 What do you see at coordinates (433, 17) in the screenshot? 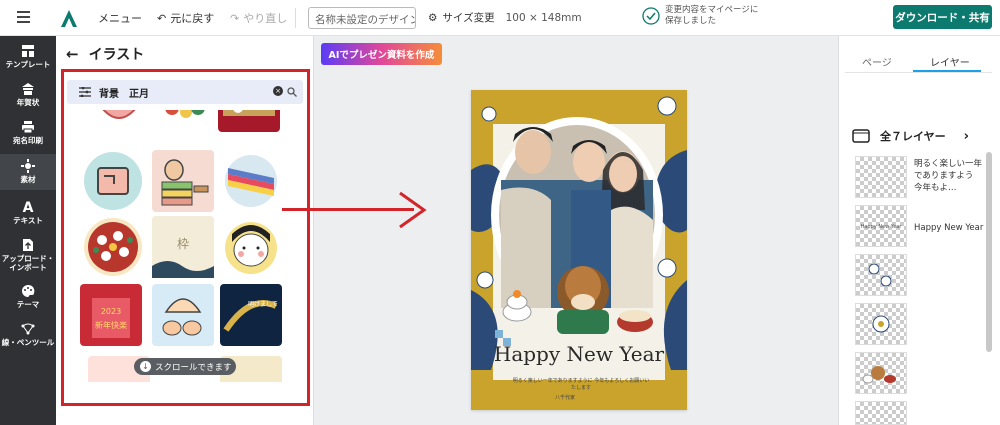
I see `gear-icon: ⚙` at bounding box center [433, 17].